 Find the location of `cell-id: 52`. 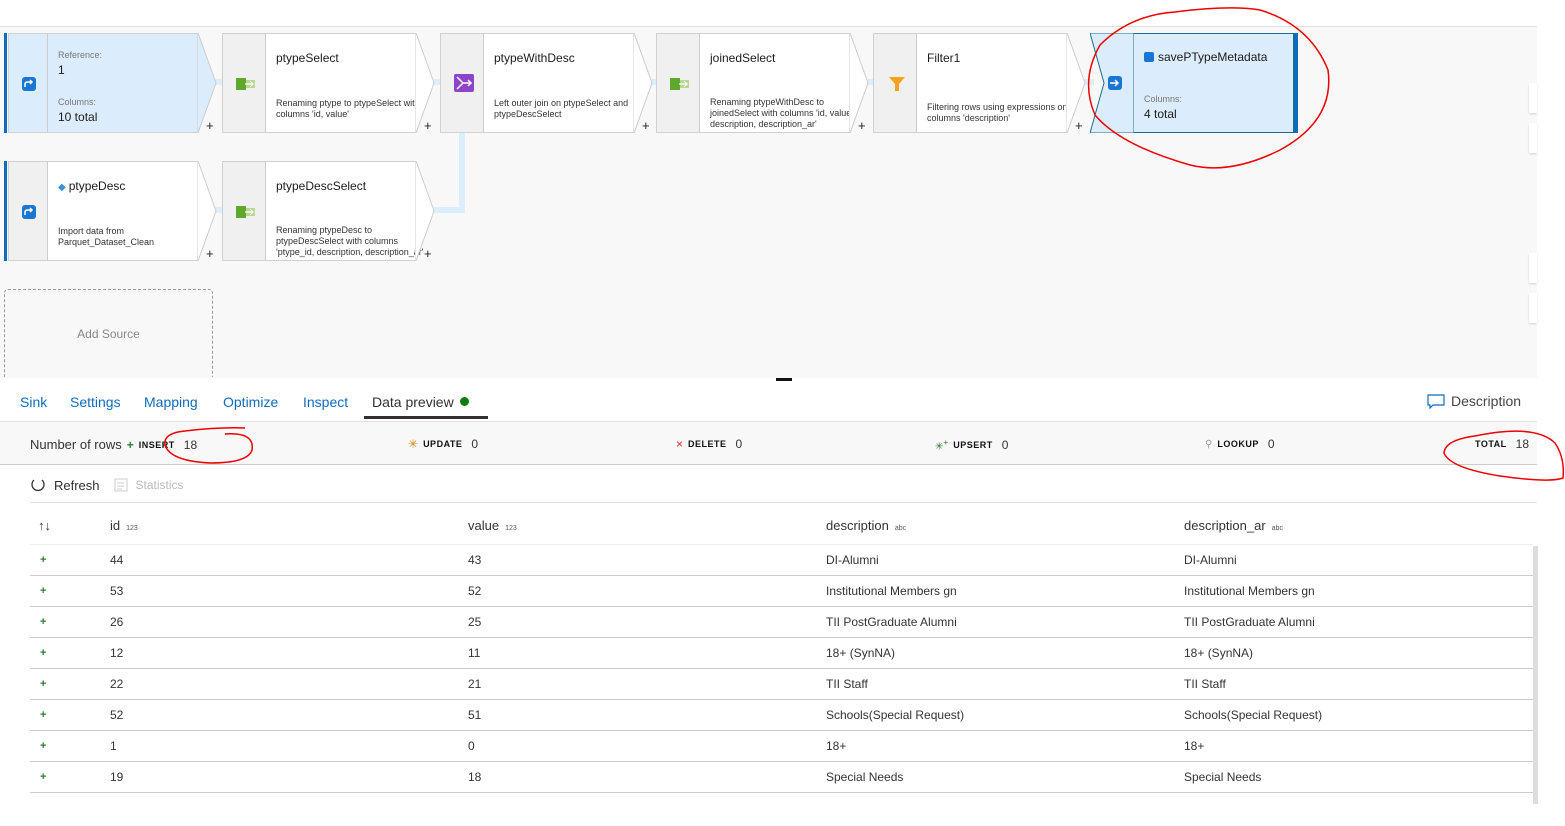

cell-id: 52 is located at coordinates (289, 715).